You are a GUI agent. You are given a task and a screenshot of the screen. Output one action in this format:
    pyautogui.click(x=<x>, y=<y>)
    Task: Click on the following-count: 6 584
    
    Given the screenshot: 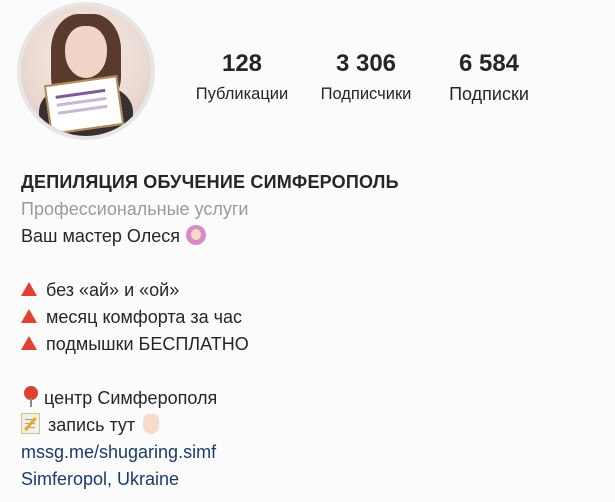 What is the action you would take?
    pyautogui.click(x=489, y=63)
    